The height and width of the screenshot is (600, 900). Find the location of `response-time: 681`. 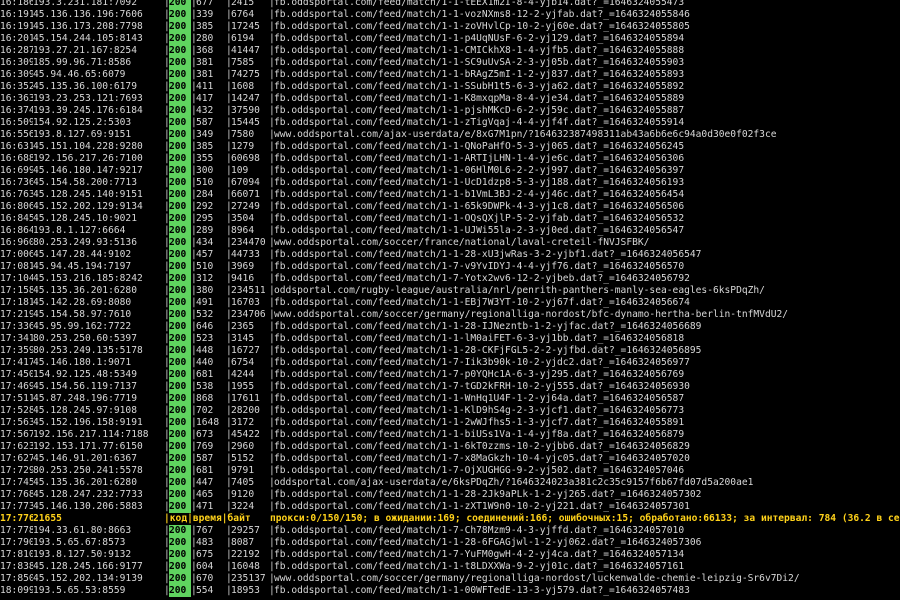

response-time: 681 is located at coordinates (205, 470).